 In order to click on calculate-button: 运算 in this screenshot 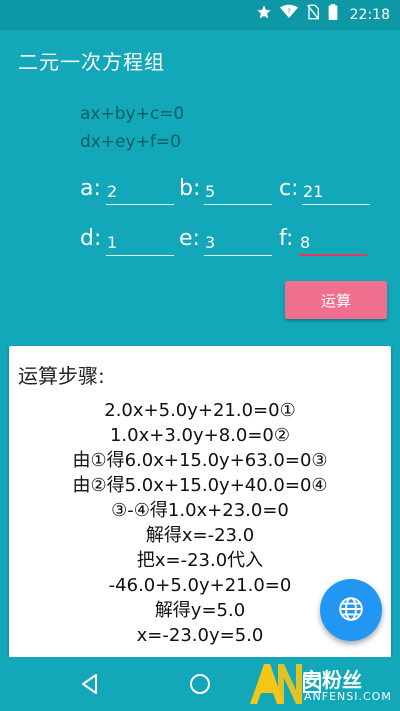, I will do `click(336, 300)`.